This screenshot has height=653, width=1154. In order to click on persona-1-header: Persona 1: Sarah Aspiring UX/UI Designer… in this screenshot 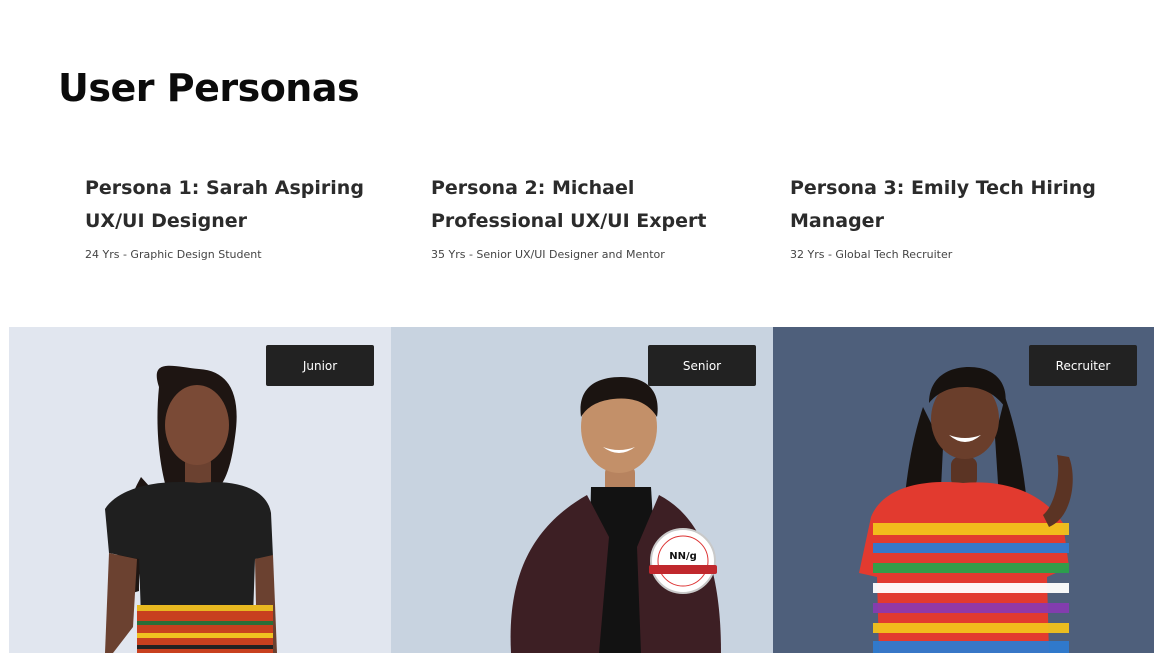, I will do `click(245, 216)`.